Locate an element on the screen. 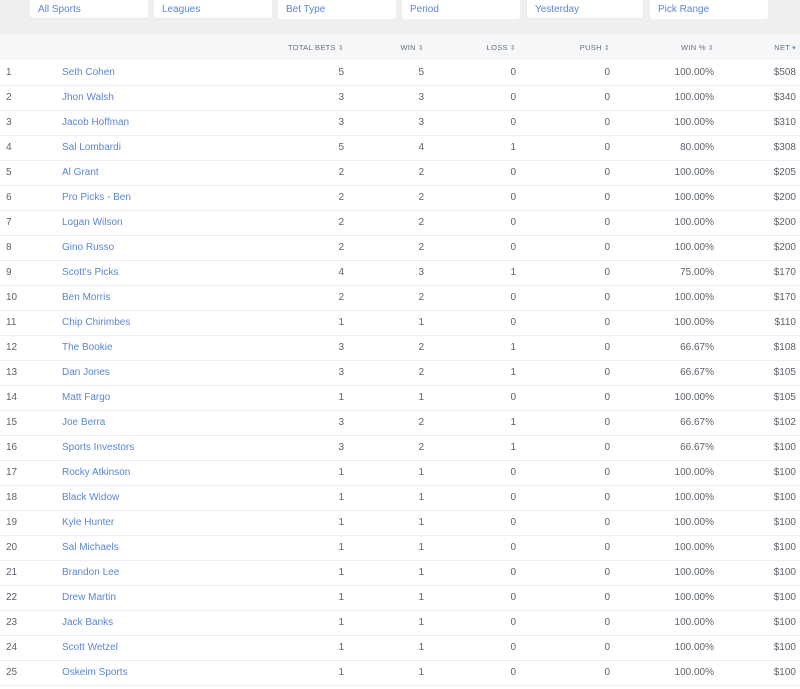  capper-name-link: Matt Fargo is located at coordinates (86, 397).